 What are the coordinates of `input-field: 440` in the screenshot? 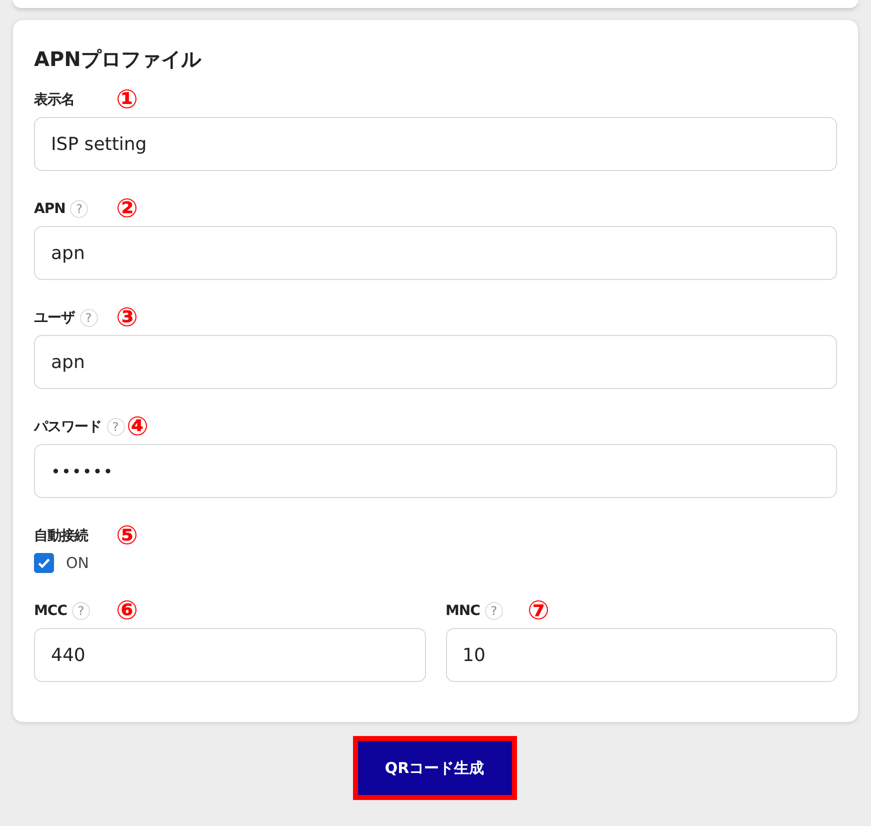 It's located at (230, 655).